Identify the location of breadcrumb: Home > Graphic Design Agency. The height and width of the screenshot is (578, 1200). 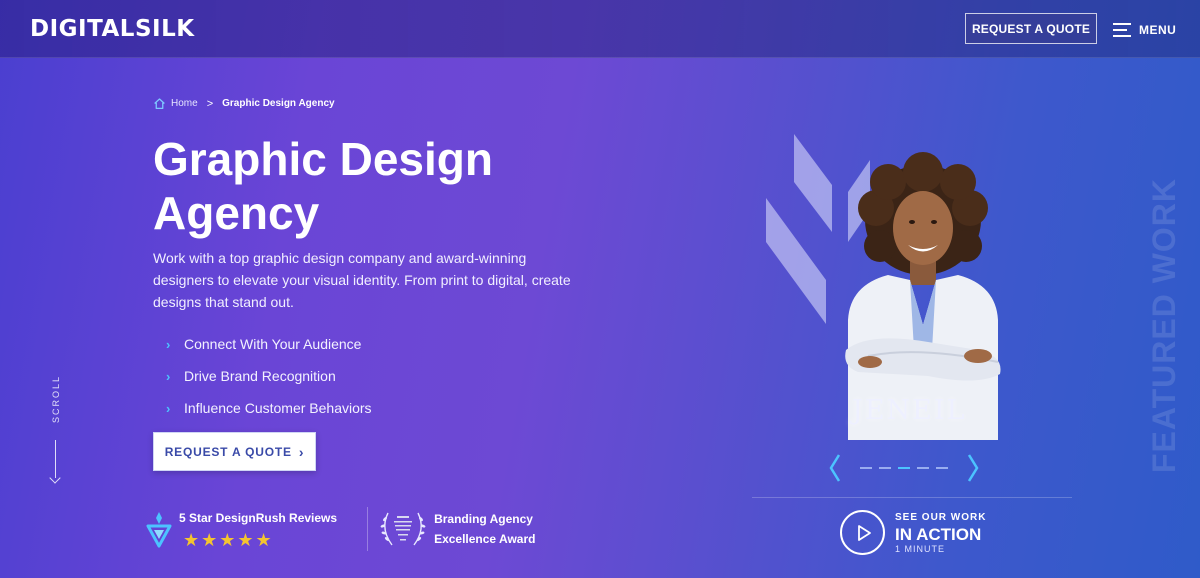
(244, 103).